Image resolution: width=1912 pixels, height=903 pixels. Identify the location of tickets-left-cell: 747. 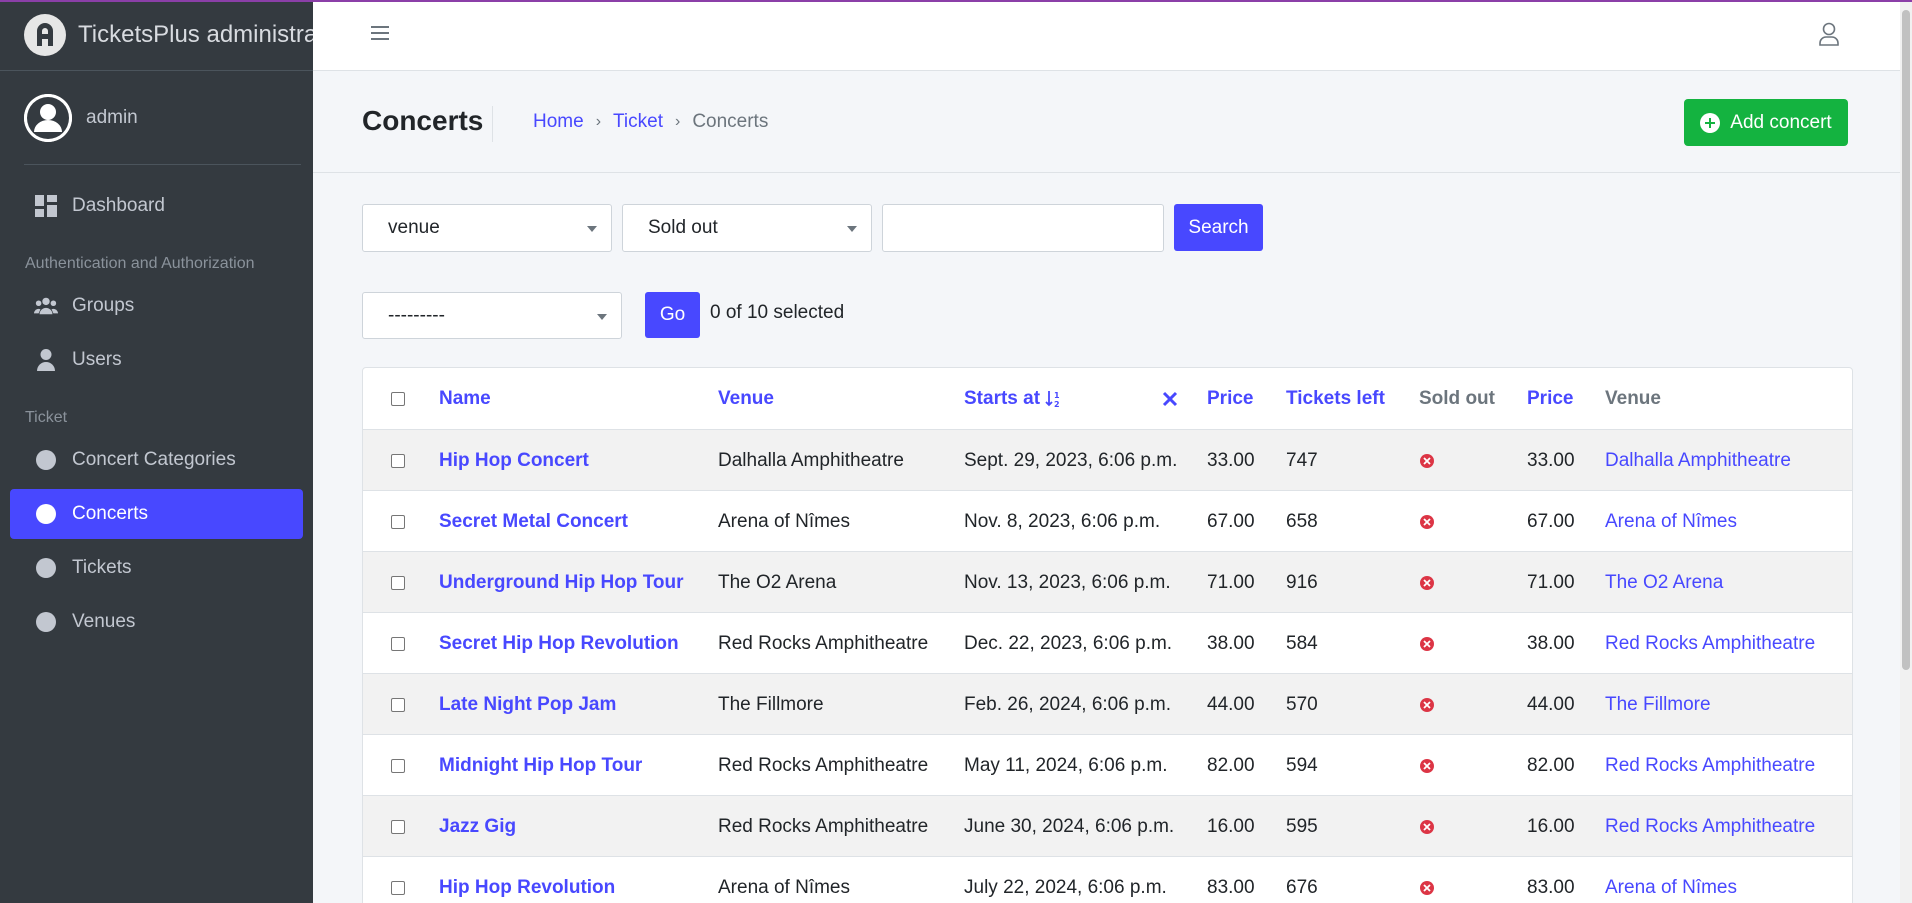
(1302, 460).